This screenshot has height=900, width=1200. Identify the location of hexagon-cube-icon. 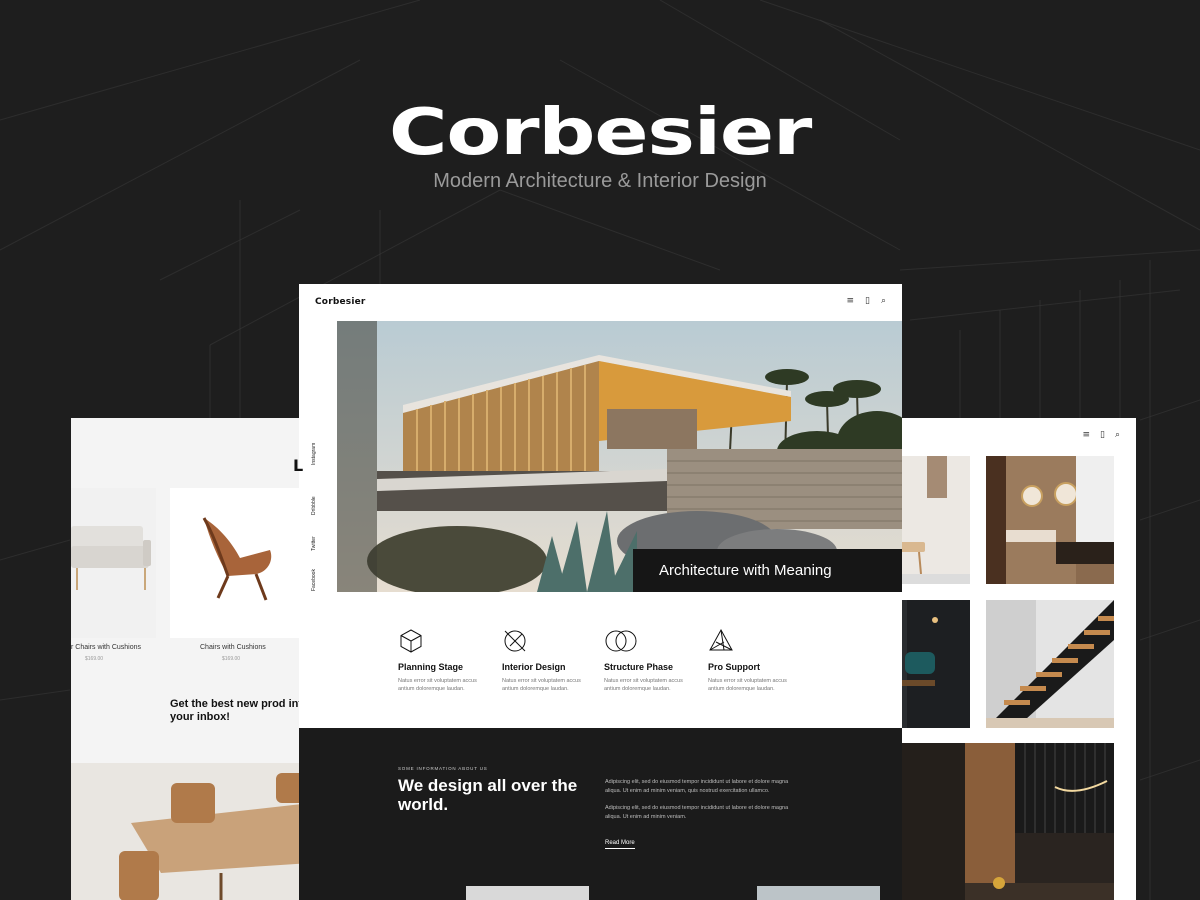
(411, 641).